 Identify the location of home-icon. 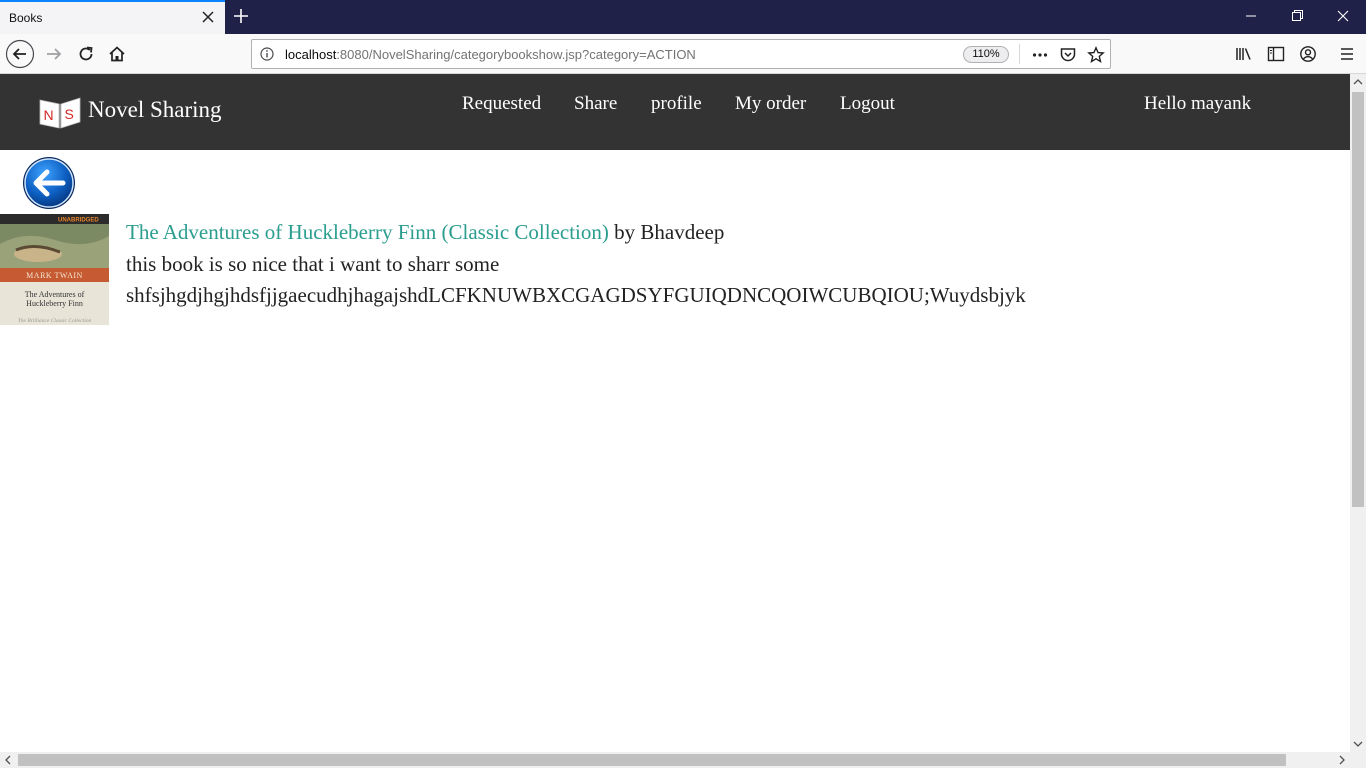
(117, 54).